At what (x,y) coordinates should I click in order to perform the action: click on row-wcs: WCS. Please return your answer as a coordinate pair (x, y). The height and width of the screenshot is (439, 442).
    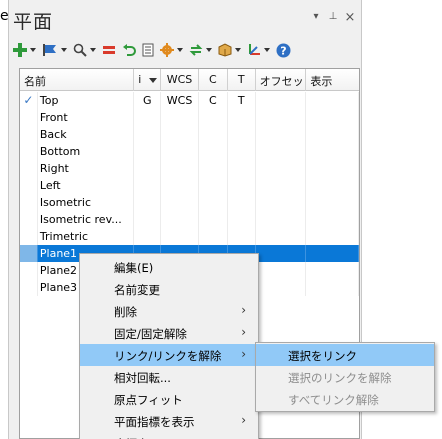
    Looking at the image, I should click on (180, 100).